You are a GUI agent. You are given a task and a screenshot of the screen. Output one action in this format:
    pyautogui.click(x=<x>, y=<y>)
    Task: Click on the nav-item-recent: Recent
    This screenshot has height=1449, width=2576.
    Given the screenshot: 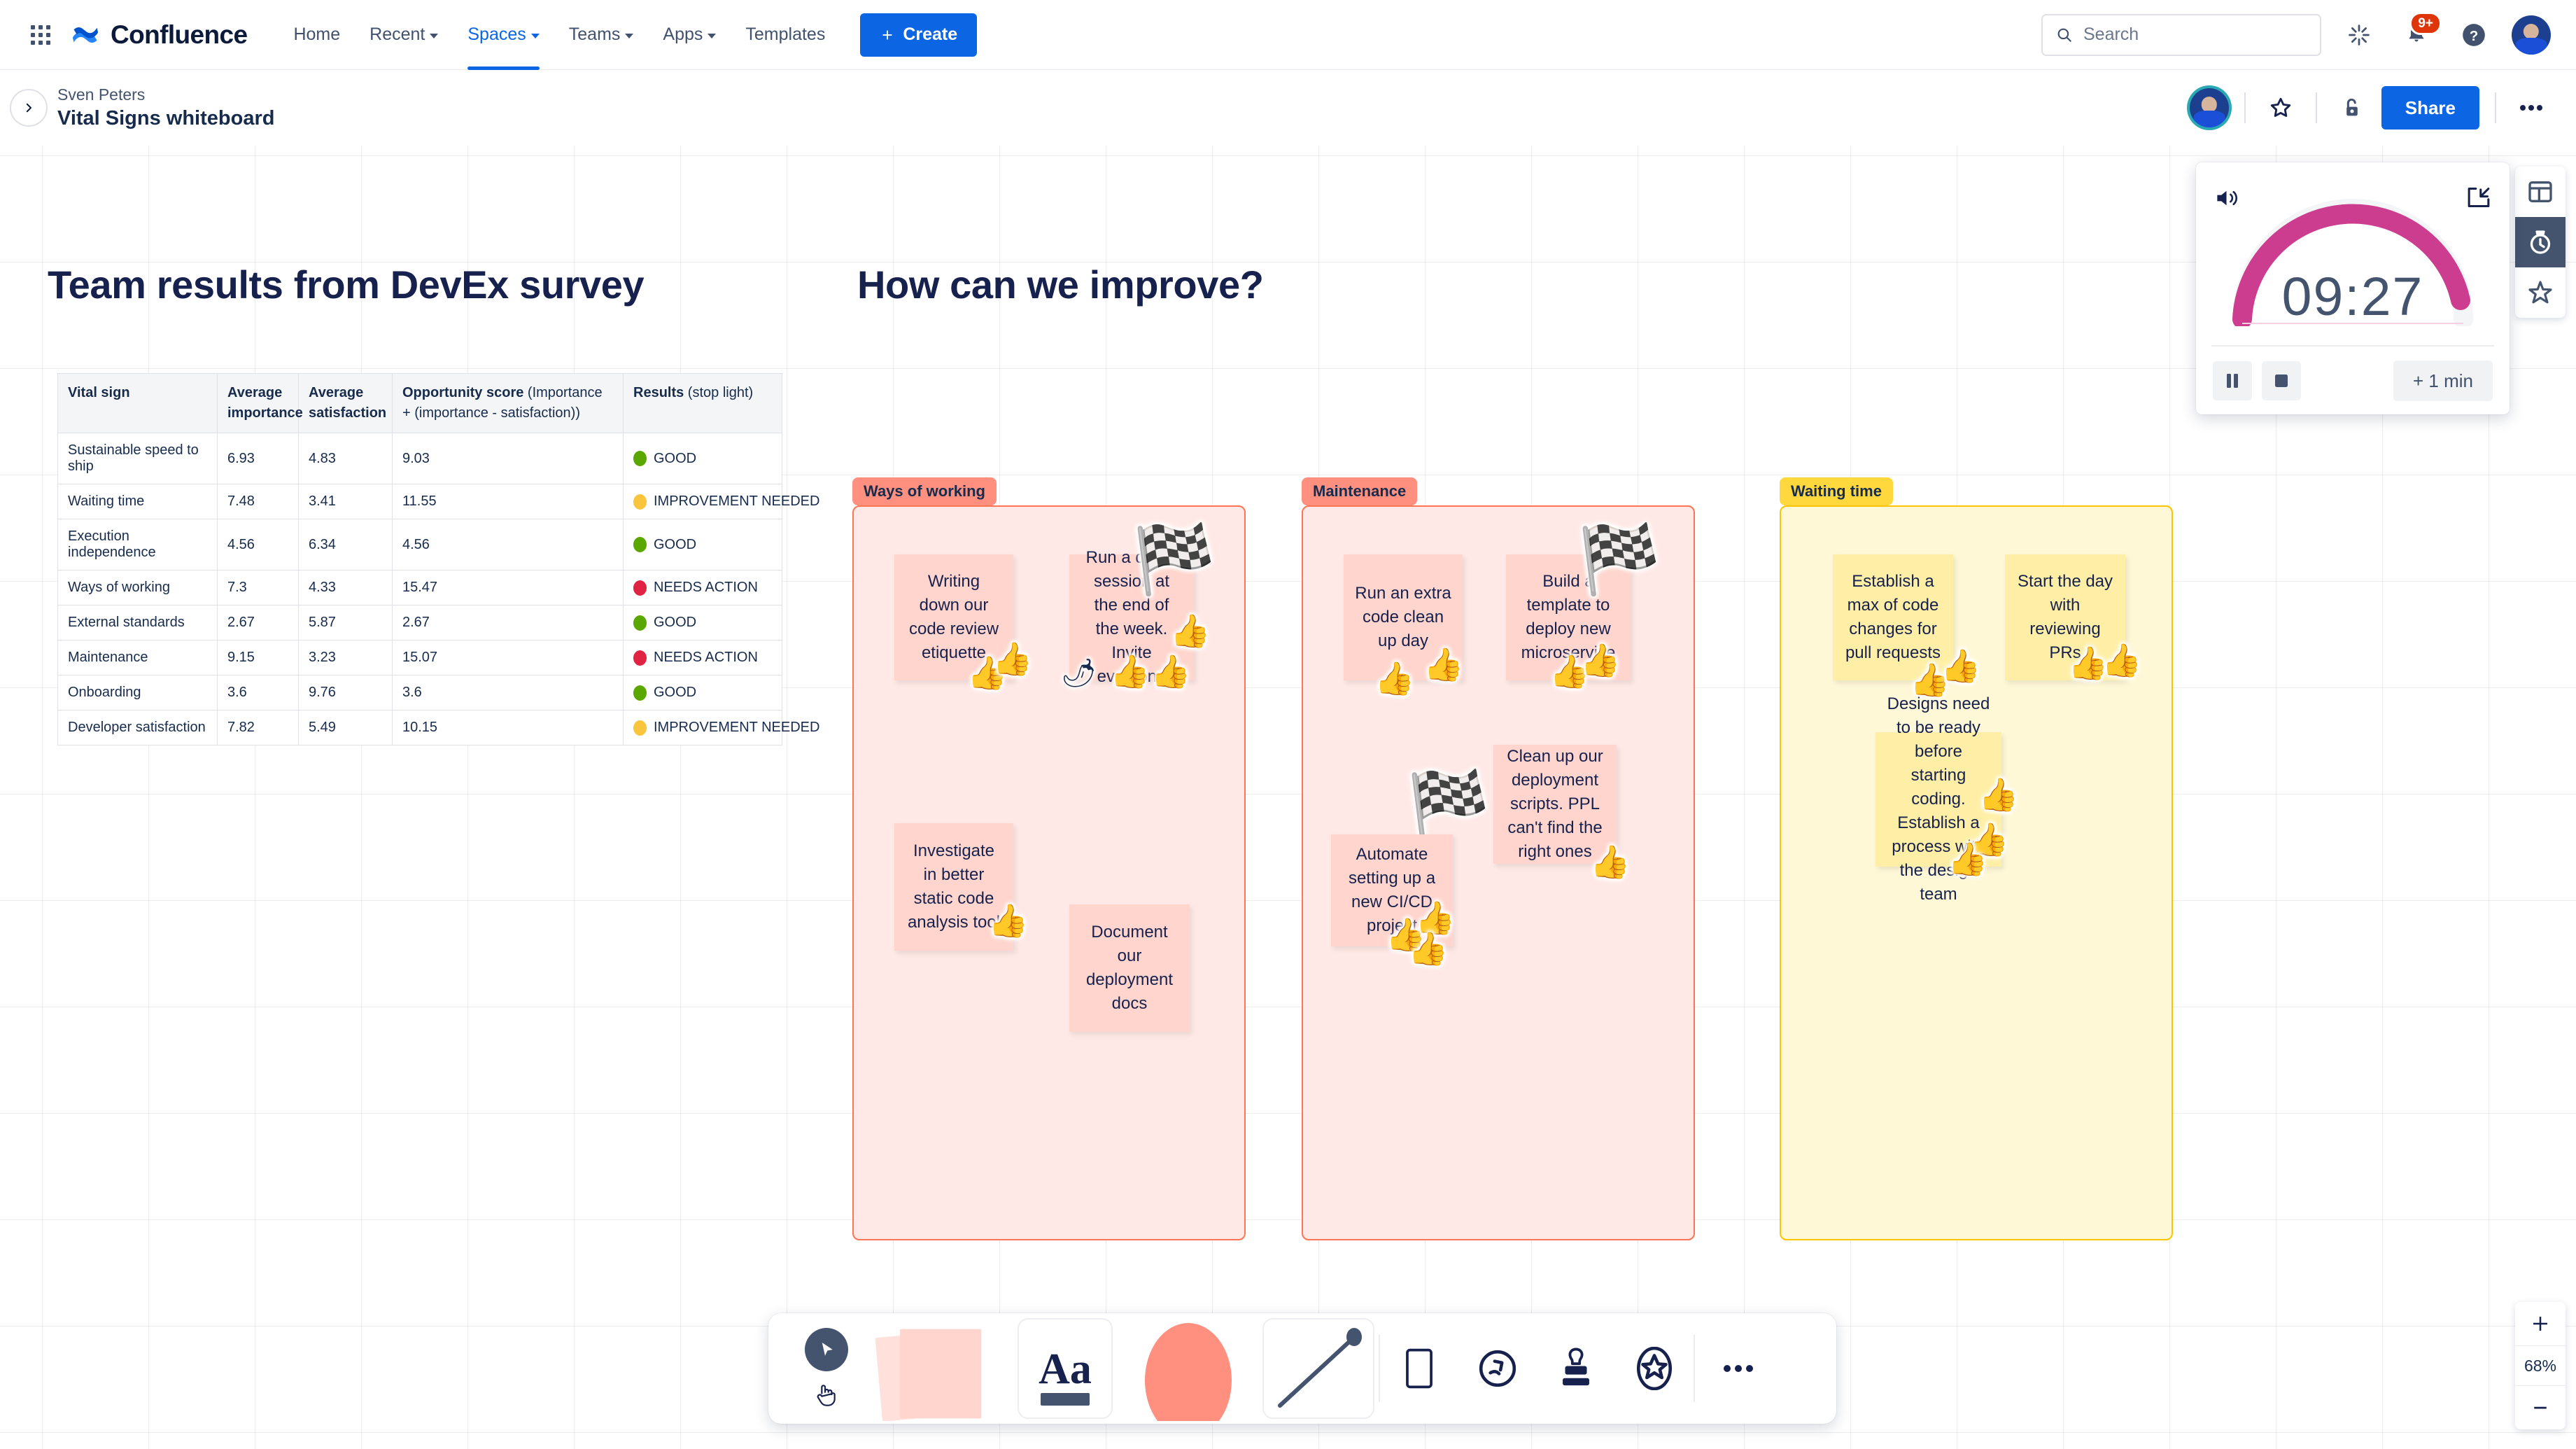 What is the action you would take?
    pyautogui.click(x=404, y=35)
    